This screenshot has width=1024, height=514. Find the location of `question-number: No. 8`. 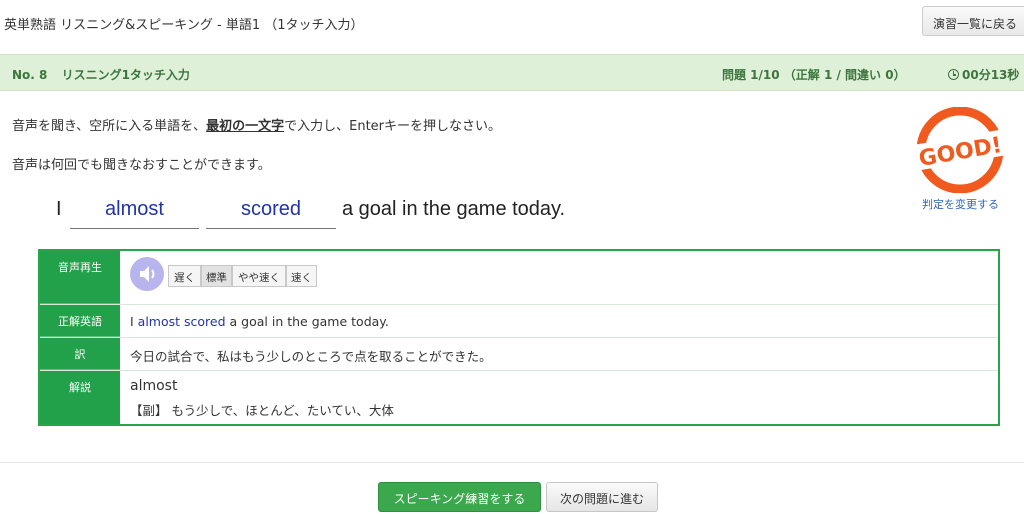

question-number: No. 8 is located at coordinates (30, 75).